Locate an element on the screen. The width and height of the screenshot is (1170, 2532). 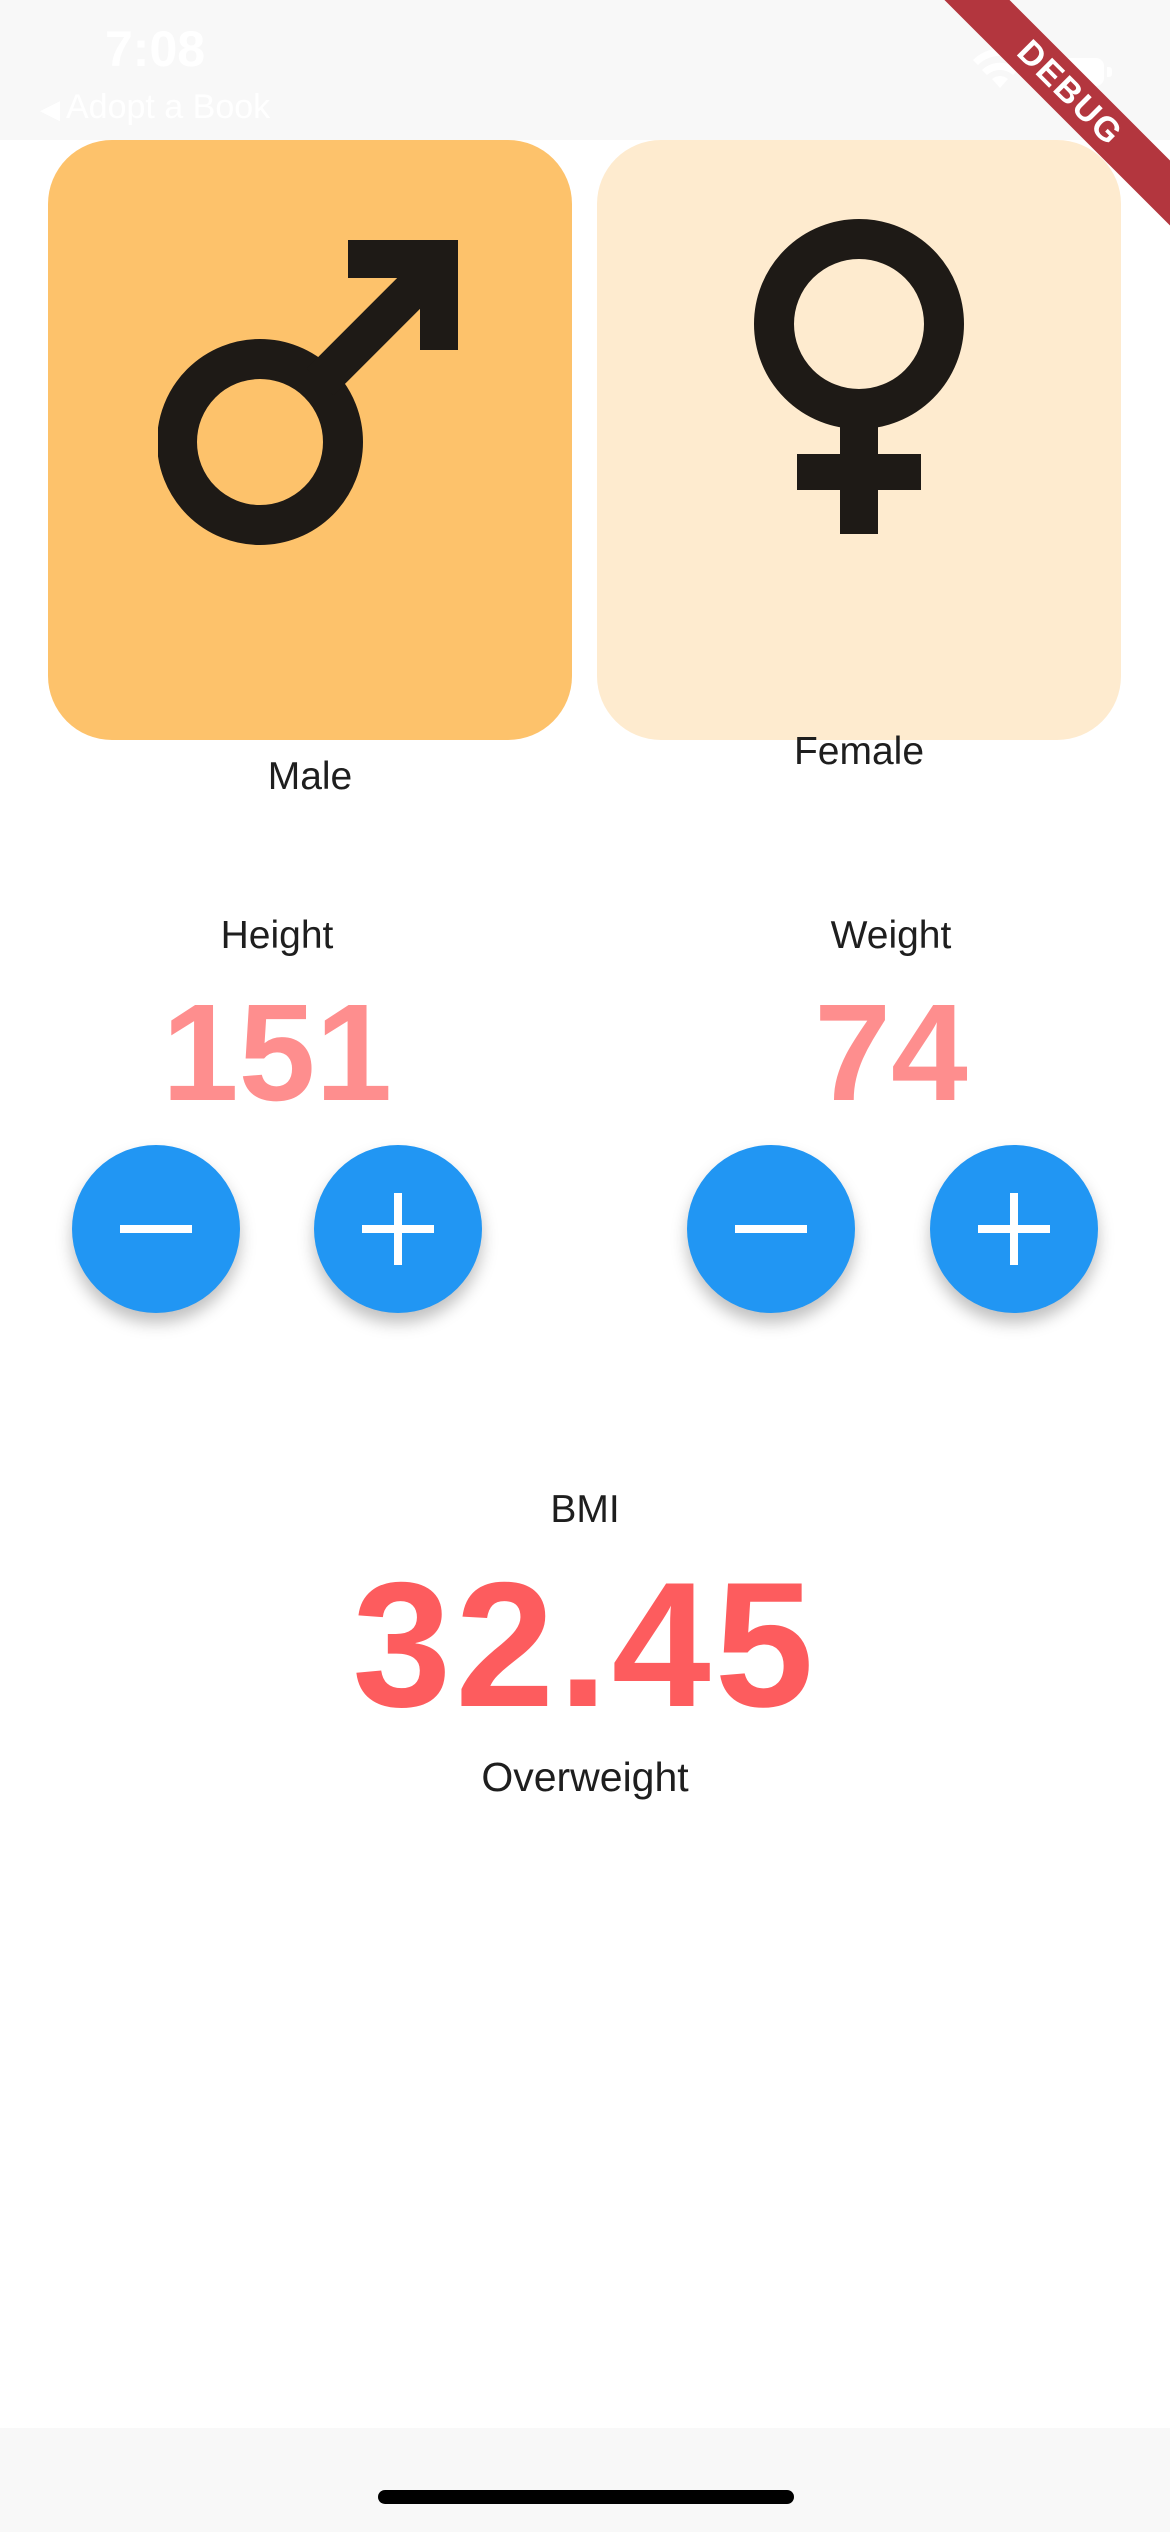
height-title: Height is located at coordinates (277, 935).